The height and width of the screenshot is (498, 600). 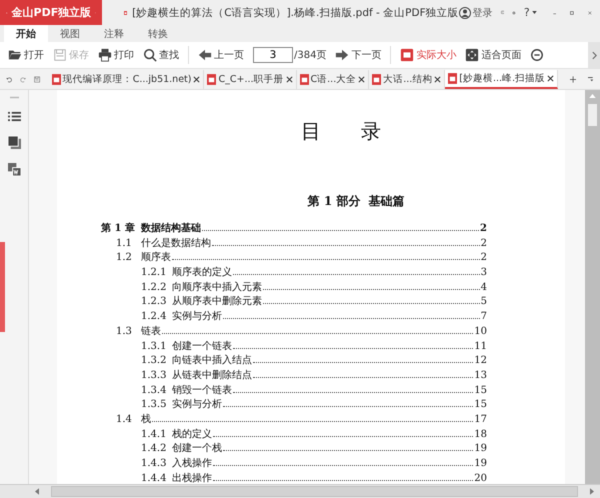 I want to click on chevron-right-icon, so click(x=594, y=55).